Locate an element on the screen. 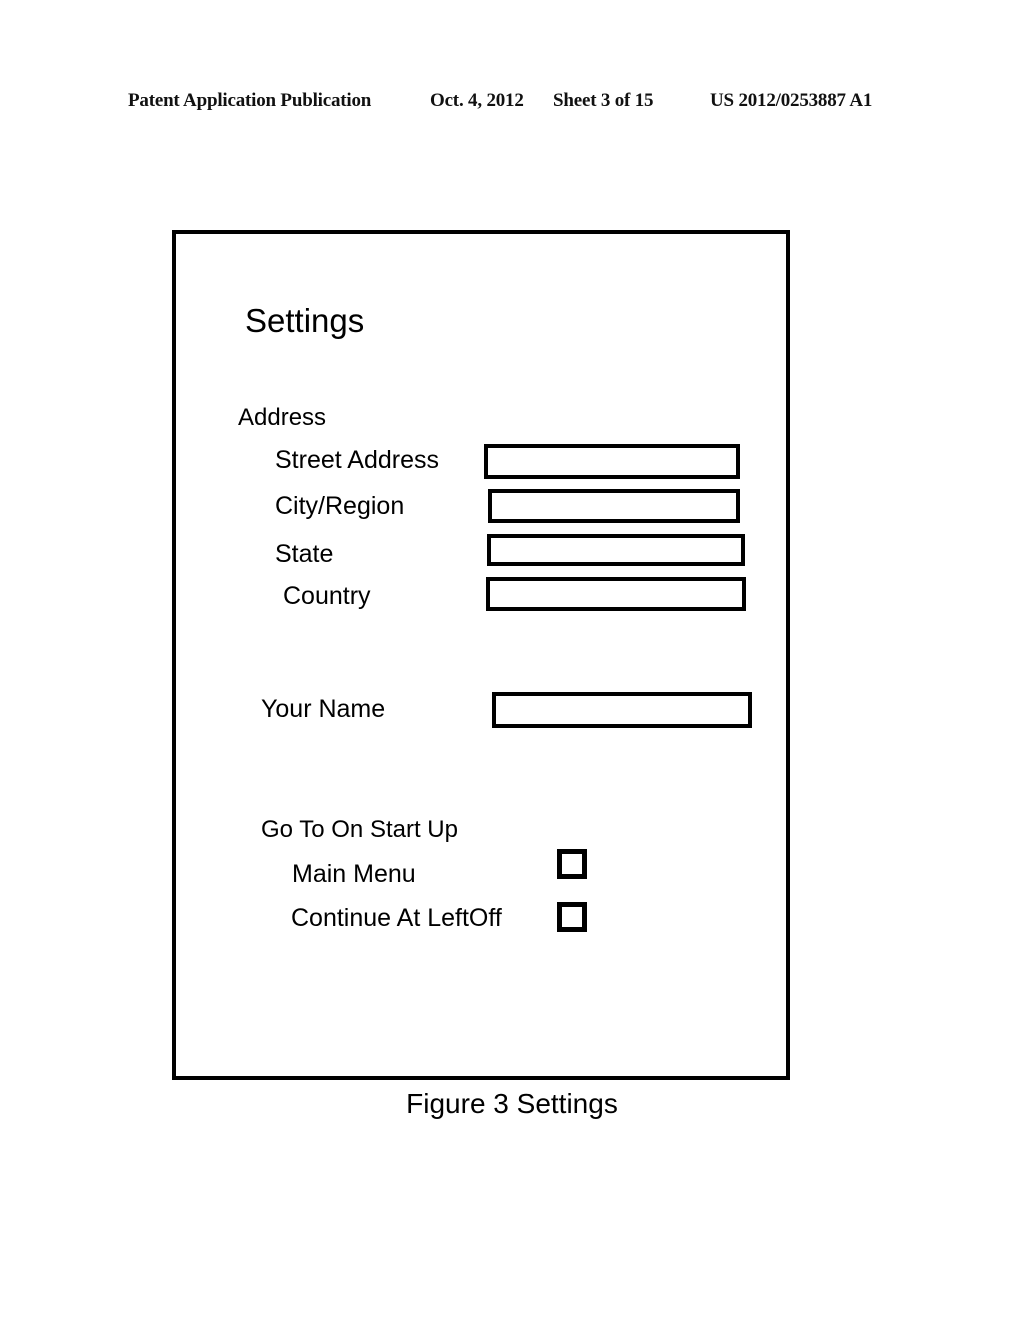  country-input is located at coordinates (616, 594).